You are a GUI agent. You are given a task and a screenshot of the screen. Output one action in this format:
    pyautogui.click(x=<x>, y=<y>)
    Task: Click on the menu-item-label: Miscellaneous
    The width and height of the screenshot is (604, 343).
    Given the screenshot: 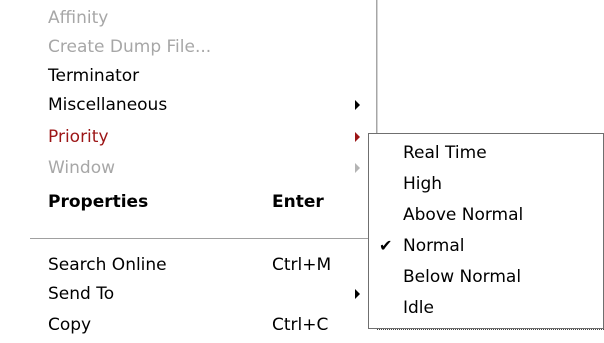 What is the action you would take?
    pyautogui.click(x=108, y=105)
    